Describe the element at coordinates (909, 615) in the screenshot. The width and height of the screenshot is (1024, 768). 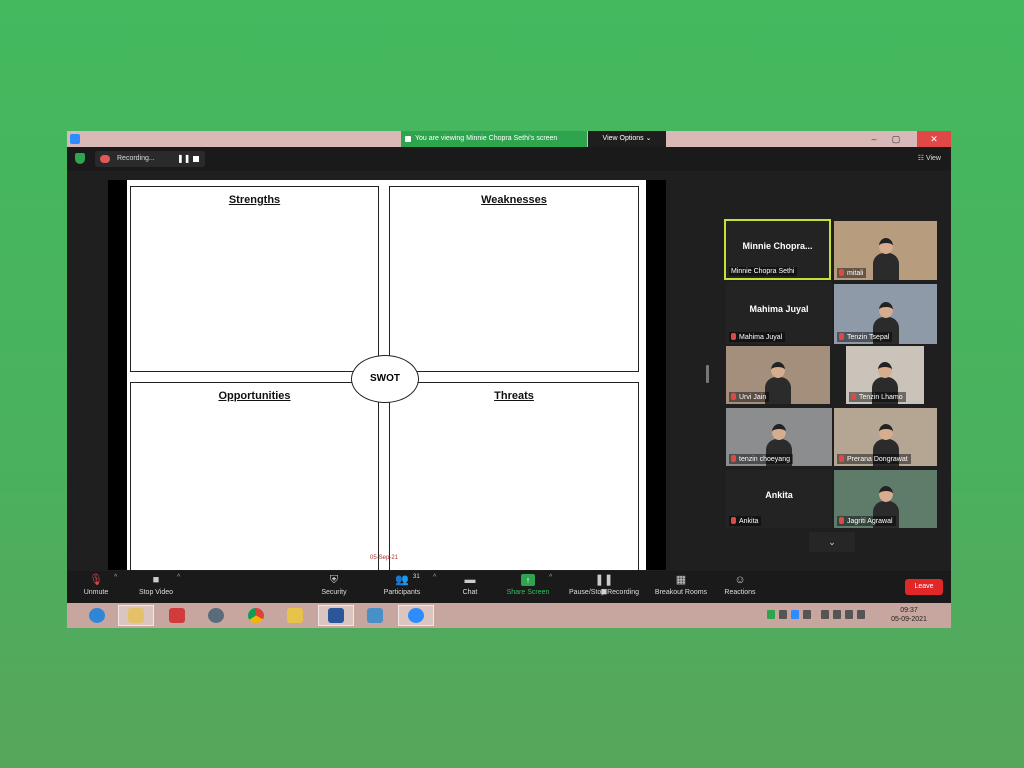
I see `taskbar-clock: 09:37 05-09-2021` at that location.